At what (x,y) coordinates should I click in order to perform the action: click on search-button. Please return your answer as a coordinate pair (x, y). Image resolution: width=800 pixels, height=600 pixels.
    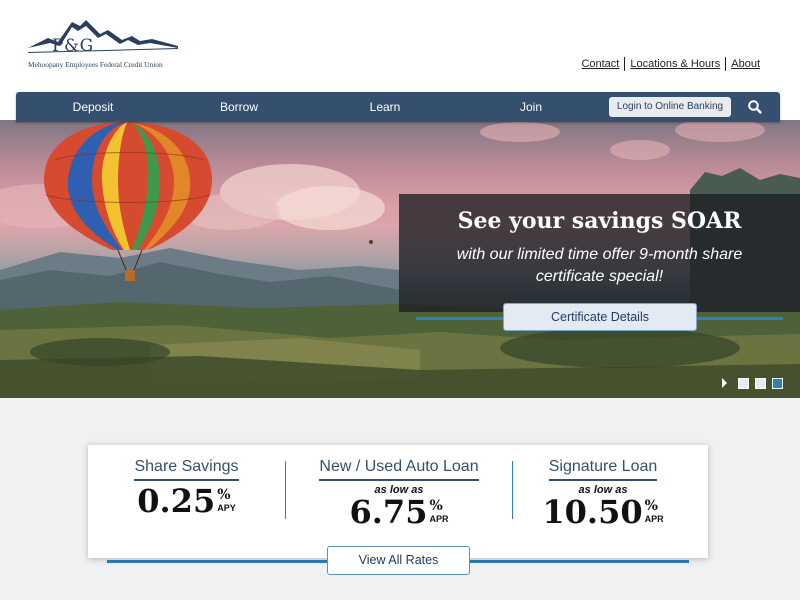
    Looking at the image, I should click on (755, 107).